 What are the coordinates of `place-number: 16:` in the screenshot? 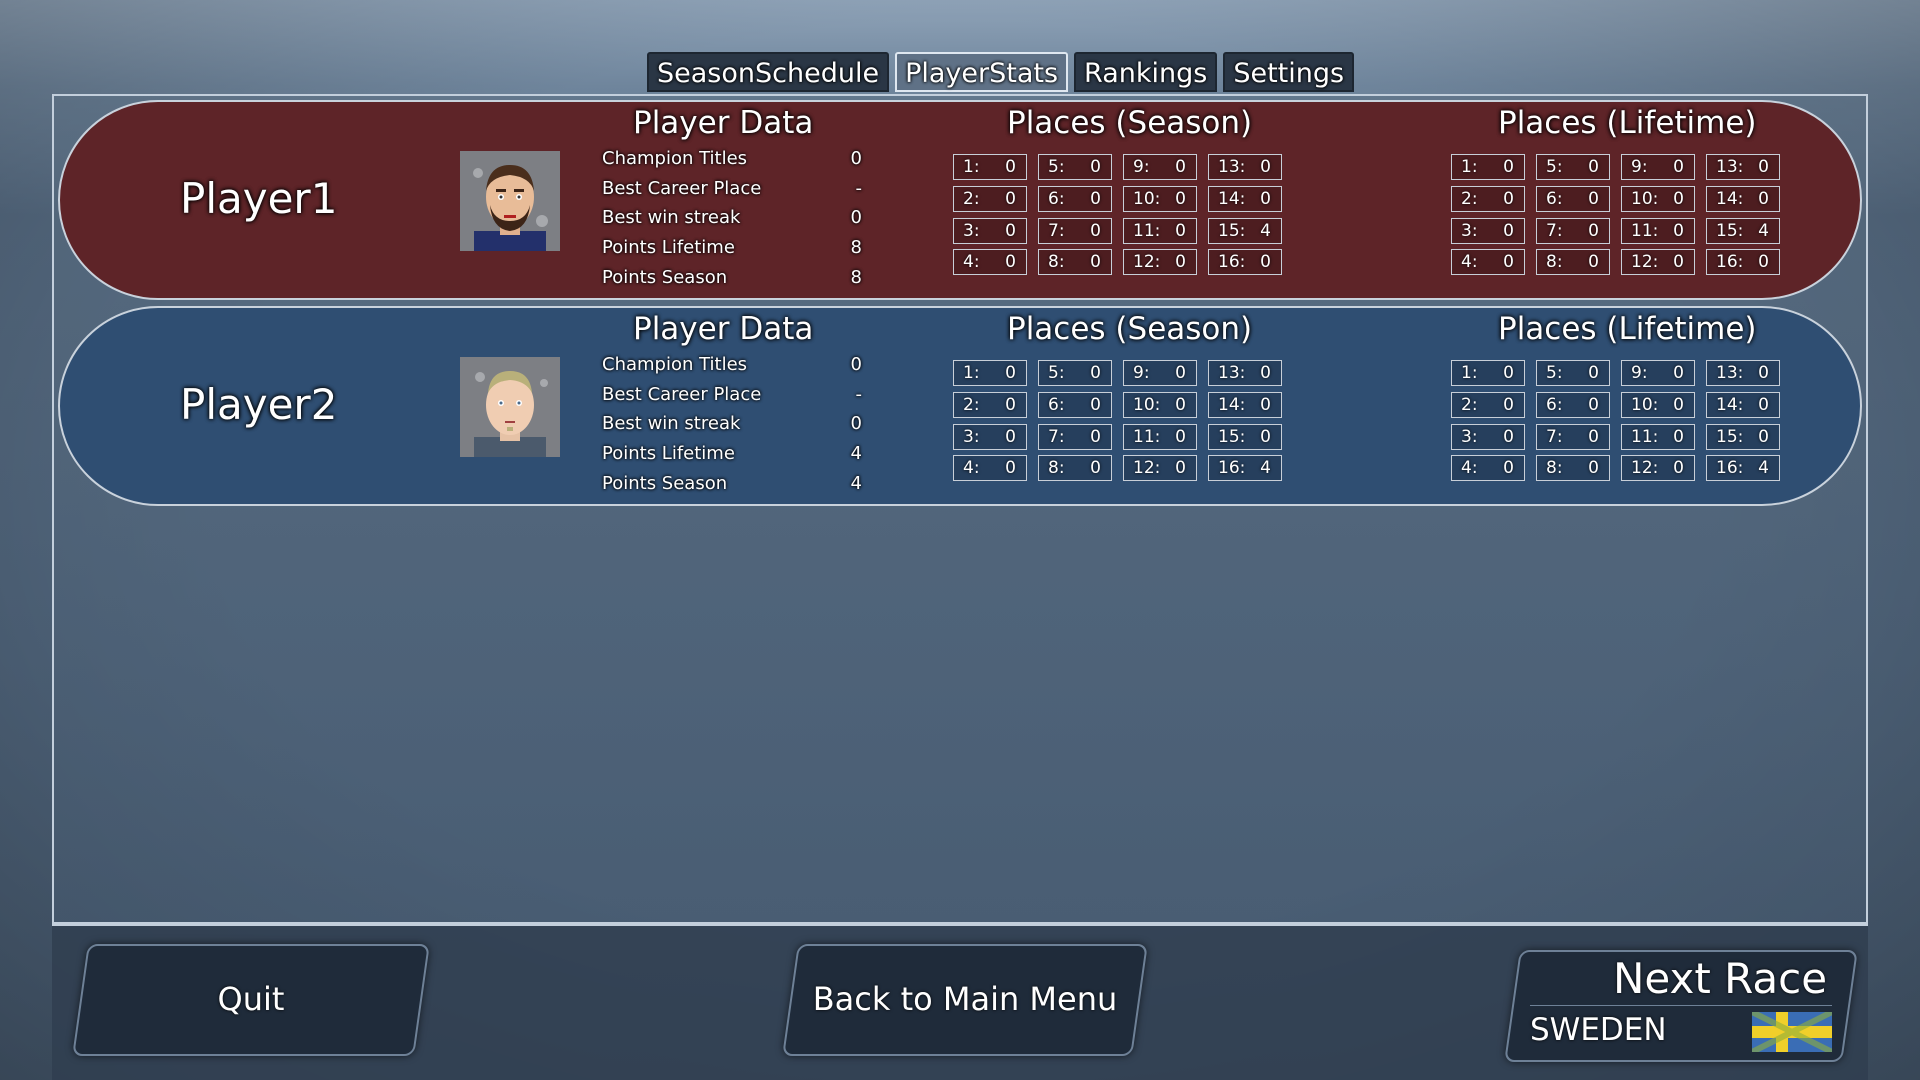 It's located at (1232, 468).